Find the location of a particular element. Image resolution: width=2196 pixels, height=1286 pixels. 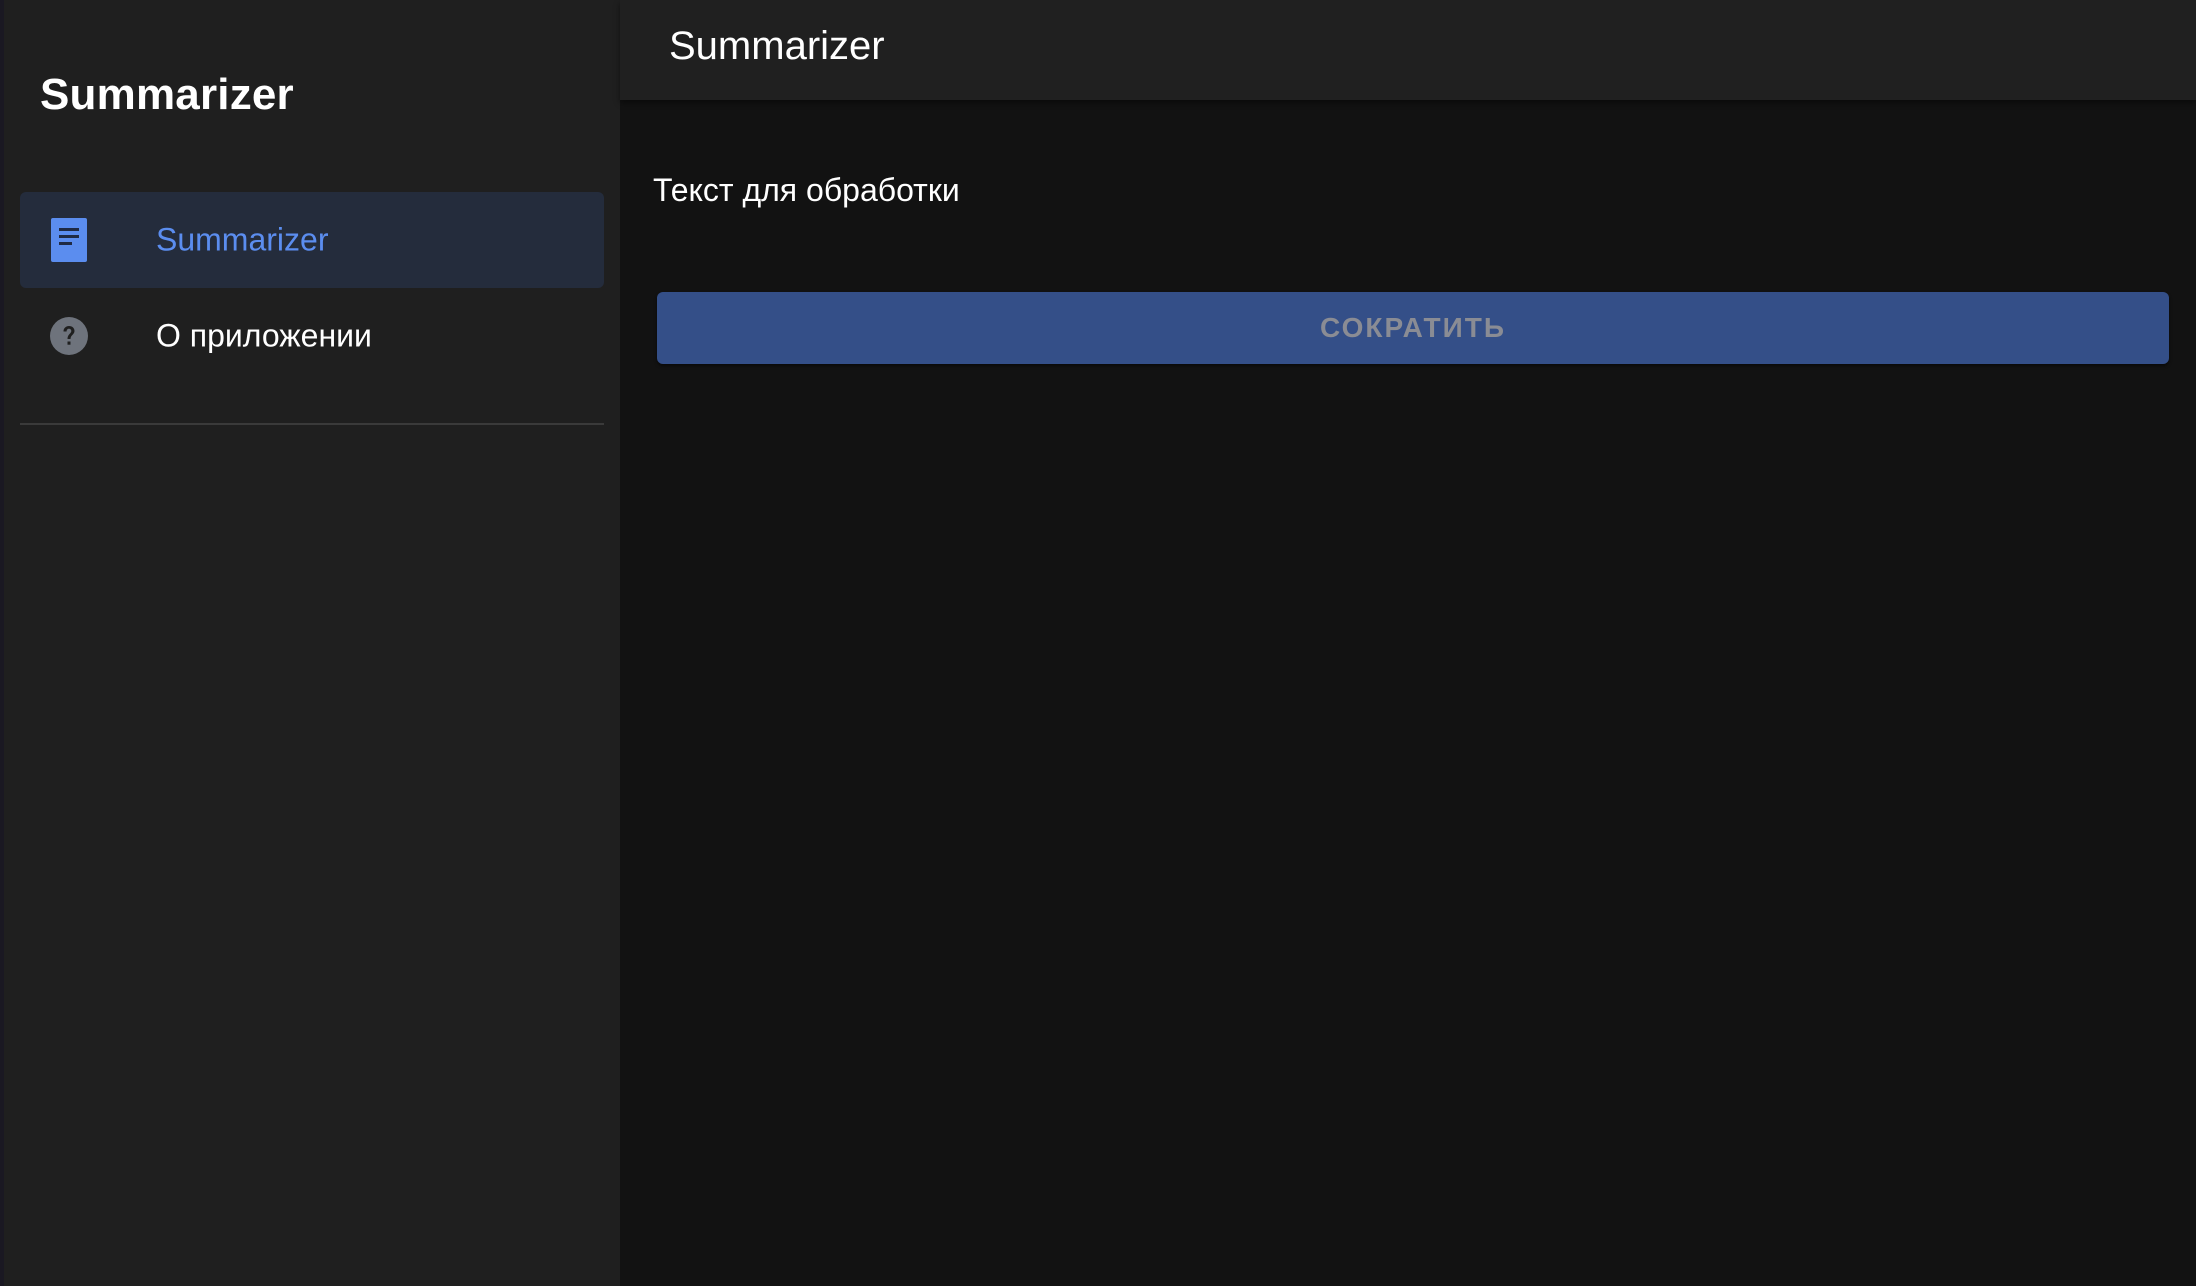

text-input-field: Текст для обработки is located at coordinates (806, 190).